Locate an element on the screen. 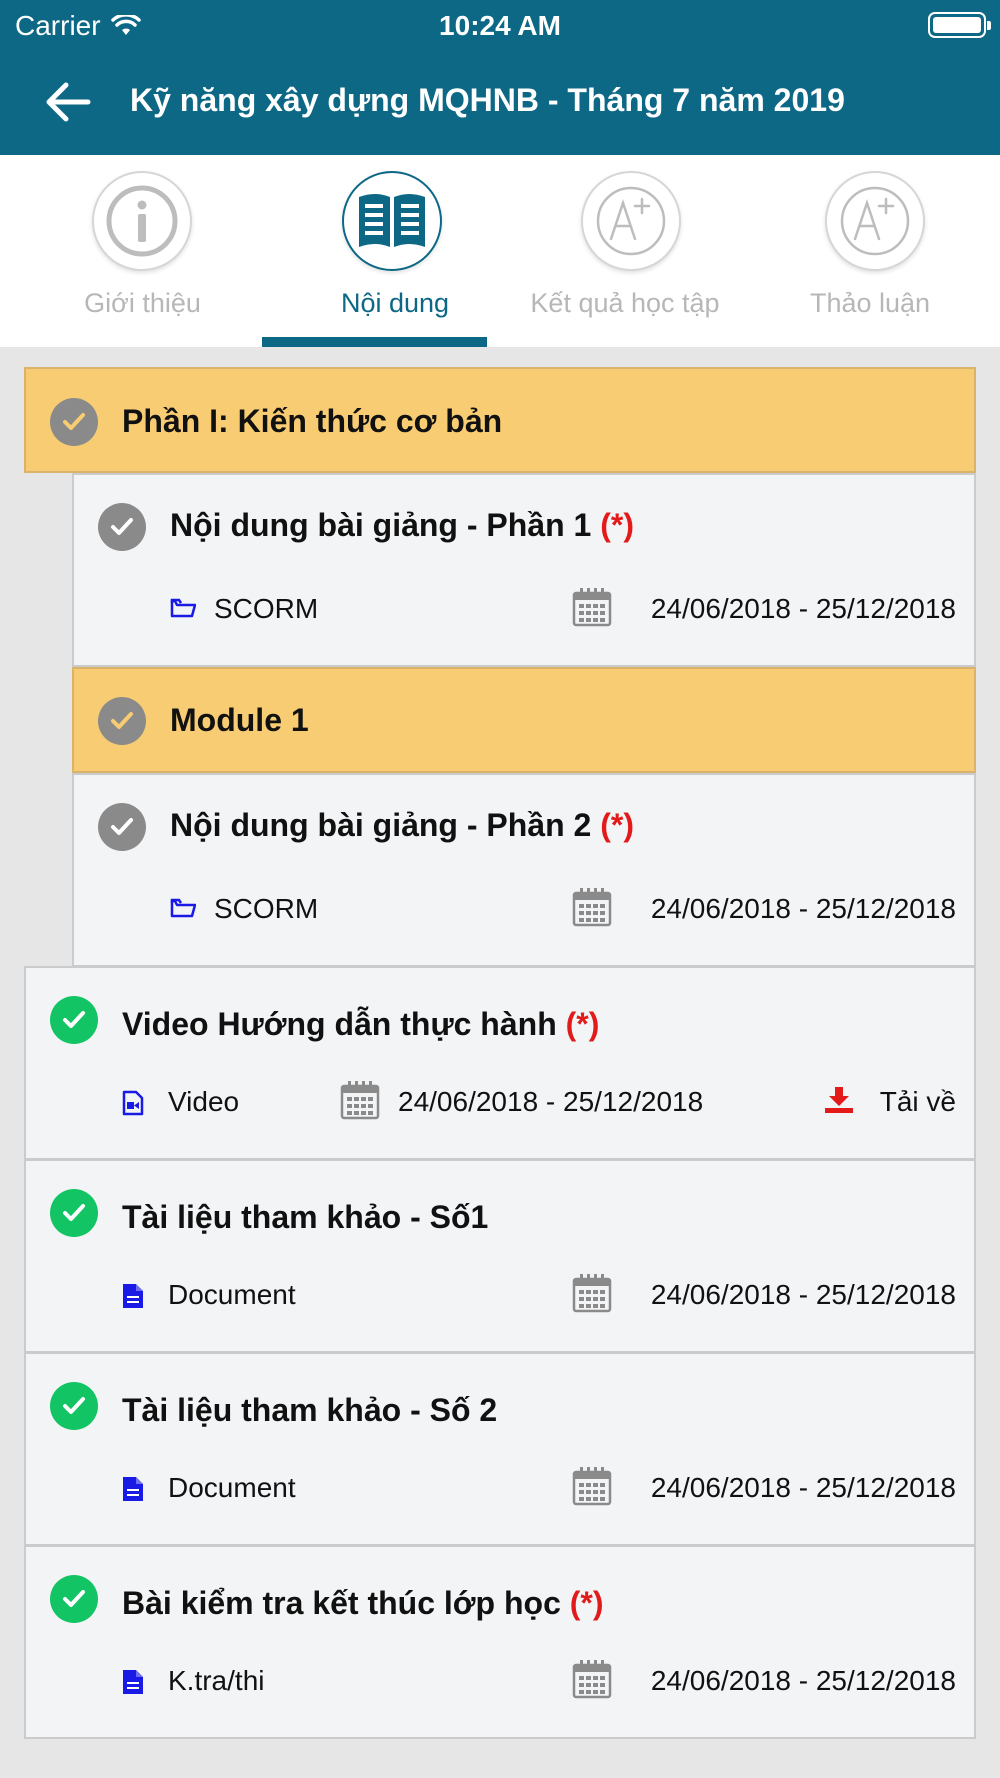  item-type-label: K.tra/thi is located at coordinates (216, 1680).